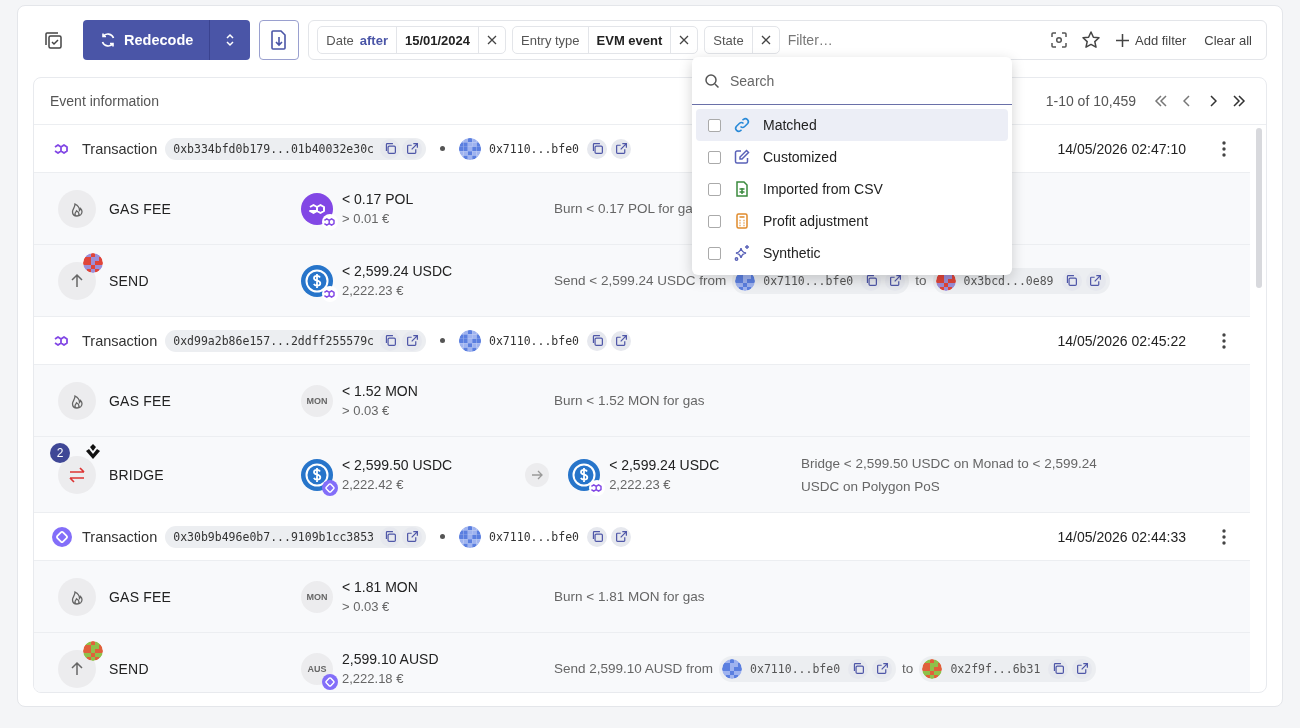 This screenshot has height=728, width=1300. Describe the element at coordinates (1121, 148) in the screenshot. I see `timestamp: 14/05/2026 02:47:10` at that location.